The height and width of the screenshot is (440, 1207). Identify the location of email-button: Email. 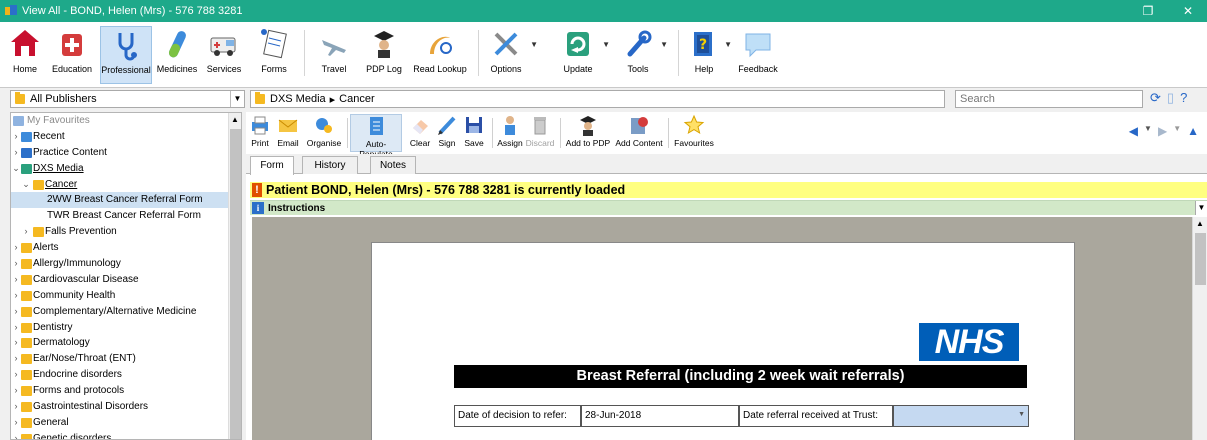
(288, 131).